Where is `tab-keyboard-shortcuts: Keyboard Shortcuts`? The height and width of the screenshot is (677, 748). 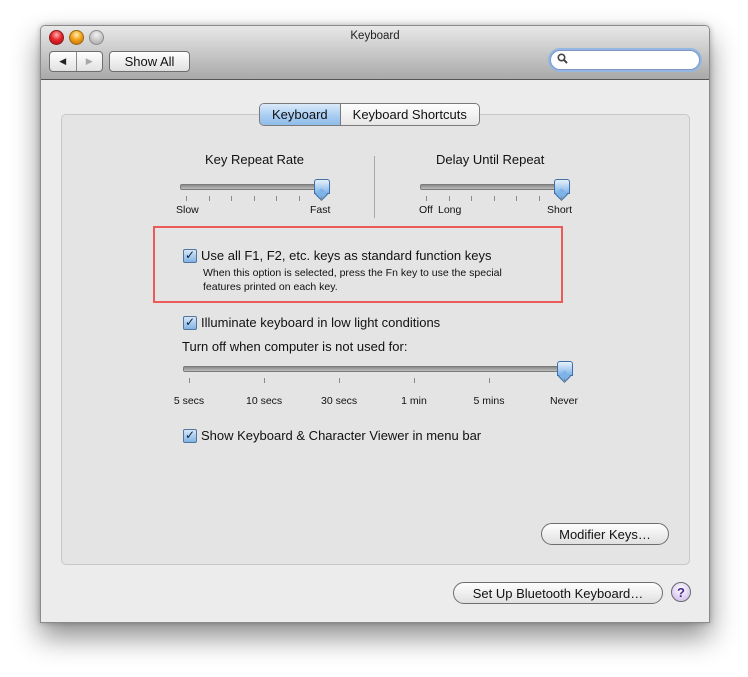
tab-keyboard-shortcuts: Keyboard Shortcuts is located at coordinates (410, 114).